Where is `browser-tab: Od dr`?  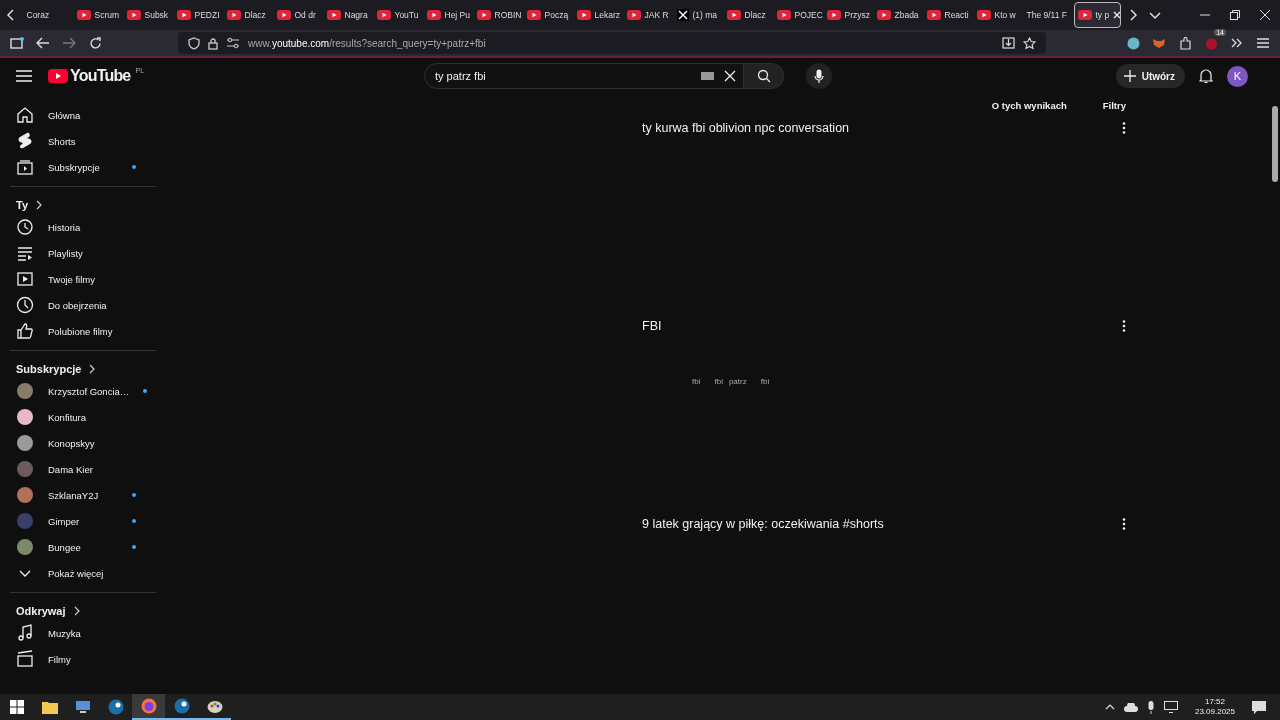
browser-tab: Od dr is located at coordinates (297, 15).